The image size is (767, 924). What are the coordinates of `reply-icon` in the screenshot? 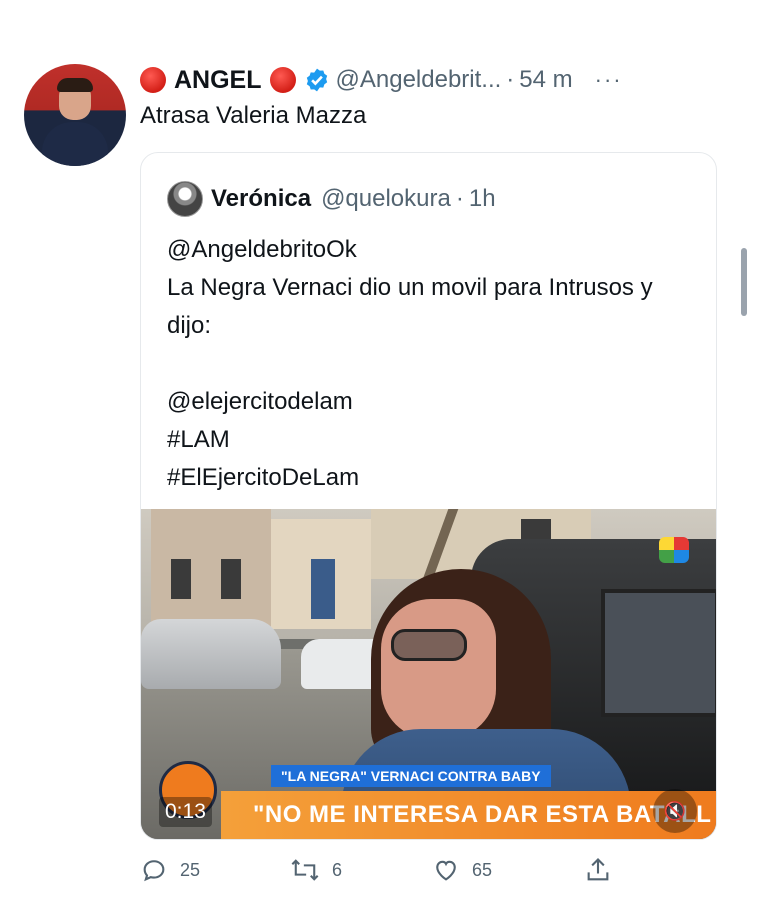 It's located at (154, 871).